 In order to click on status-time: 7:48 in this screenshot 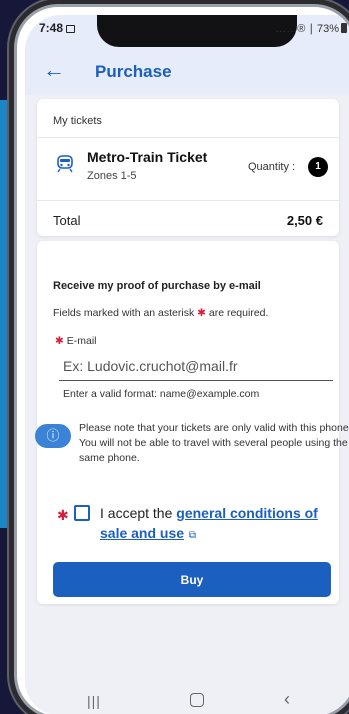, I will do `click(57, 28)`.